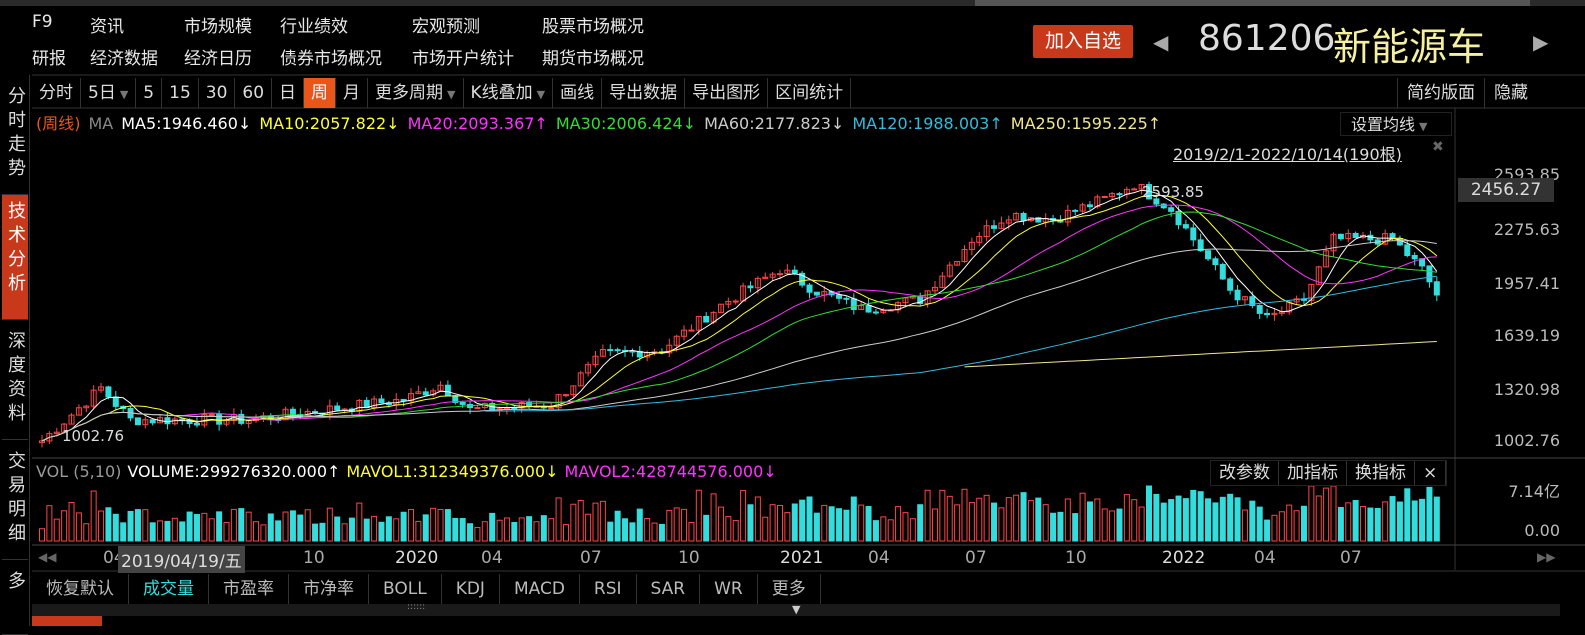 The width and height of the screenshot is (1585, 635). I want to click on toolbar-10: K线叠加 ▼, so click(509, 93).